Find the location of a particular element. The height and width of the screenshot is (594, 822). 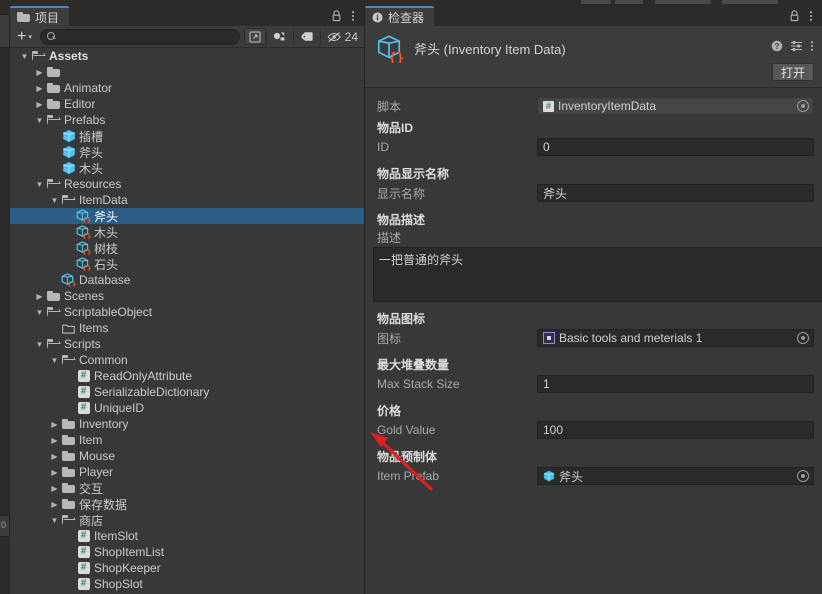

folder-open-icon is located at coordinates (68, 200).